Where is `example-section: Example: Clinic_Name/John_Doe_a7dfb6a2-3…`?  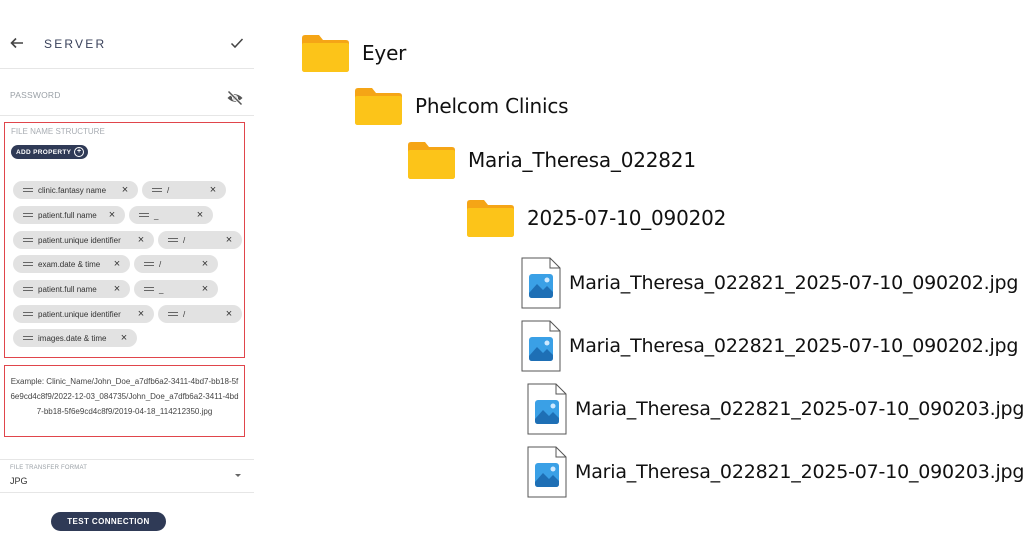
example-section: Example: Clinic_Name/John_Doe_a7dfb6a2-3… is located at coordinates (124, 401).